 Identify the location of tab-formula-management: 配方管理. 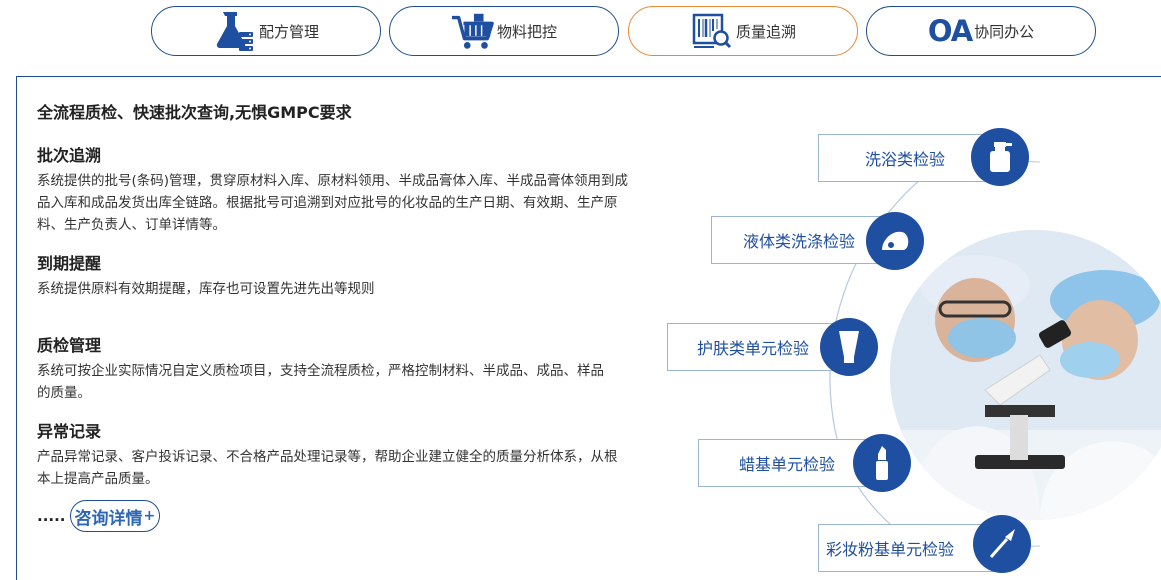
(266, 31).